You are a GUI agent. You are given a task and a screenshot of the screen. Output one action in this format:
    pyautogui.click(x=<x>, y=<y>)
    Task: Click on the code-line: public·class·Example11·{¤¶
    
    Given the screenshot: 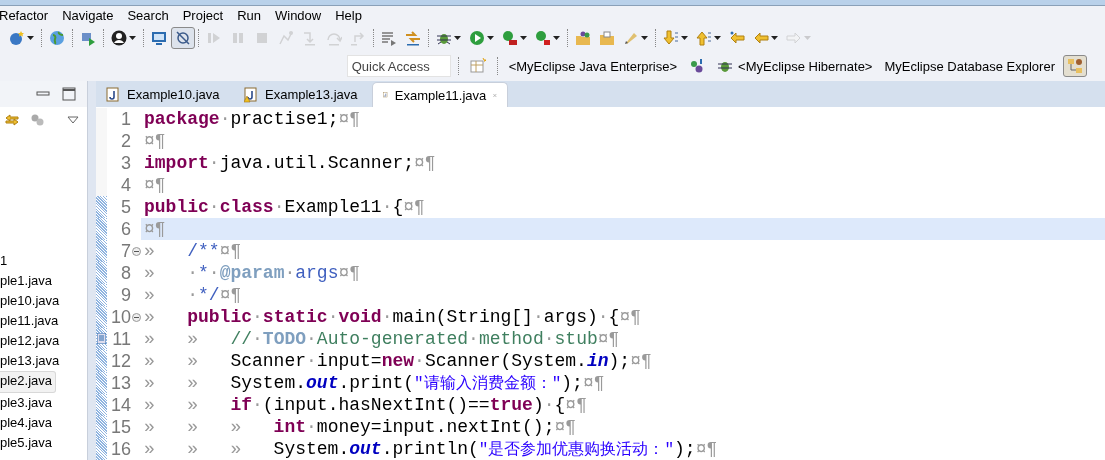 What is the action you would take?
    pyautogui.click(x=284, y=207)
    